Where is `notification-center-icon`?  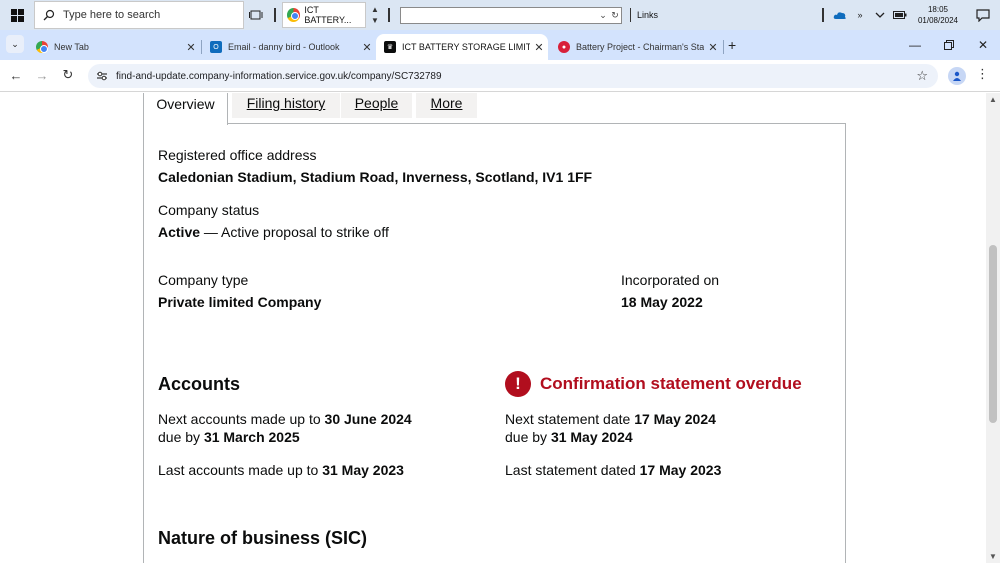 notification-center-icon is located at coordinates (983, 15).